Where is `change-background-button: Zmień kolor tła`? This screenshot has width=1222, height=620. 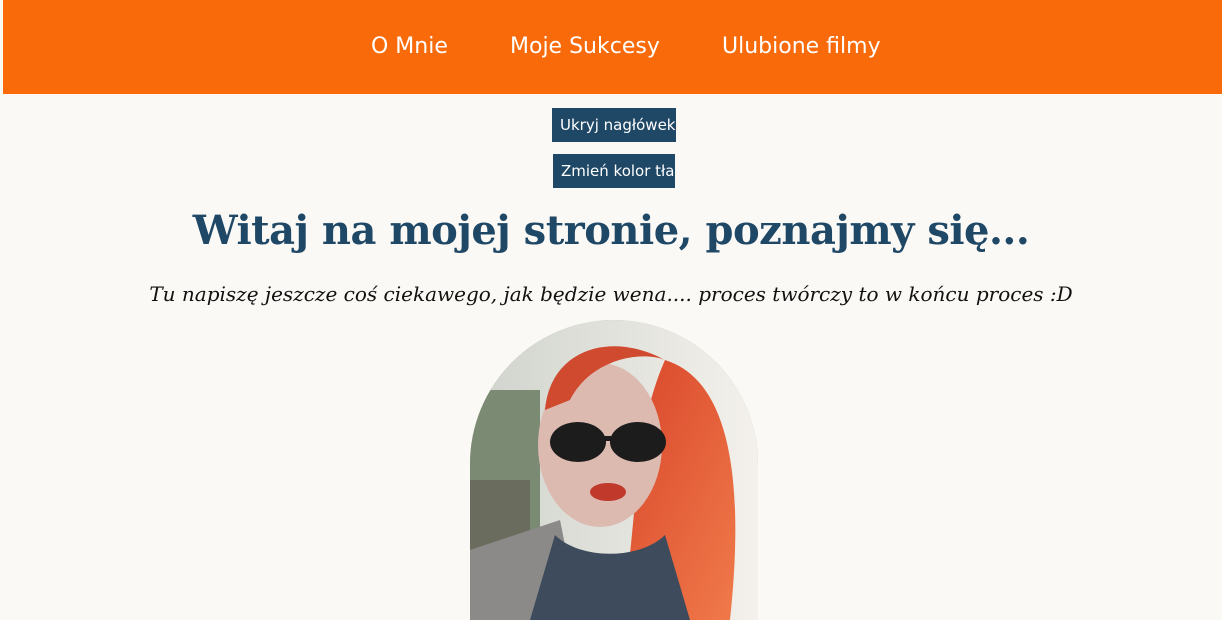 change-background-button: Zmień kolor tła is located at coordinates (614, 171).